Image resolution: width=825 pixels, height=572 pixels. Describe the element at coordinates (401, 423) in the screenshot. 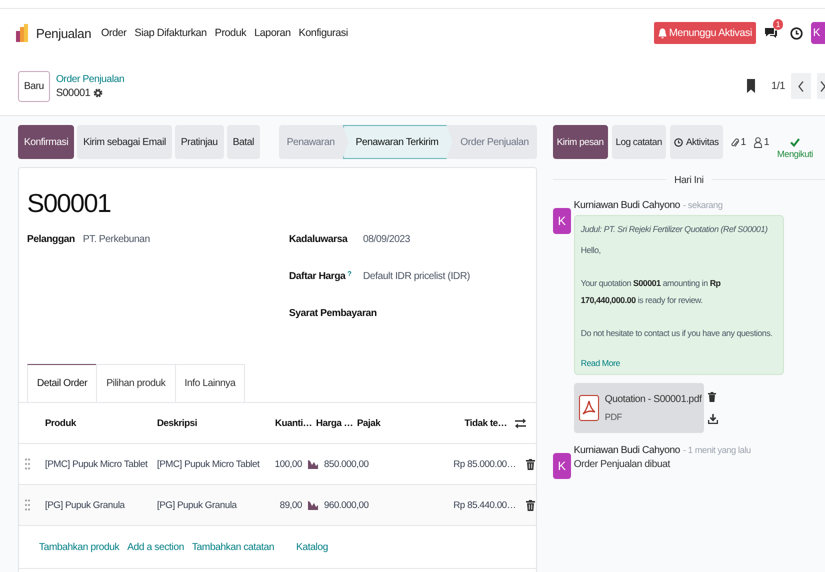

I see `column-header: Pajak` at that location.